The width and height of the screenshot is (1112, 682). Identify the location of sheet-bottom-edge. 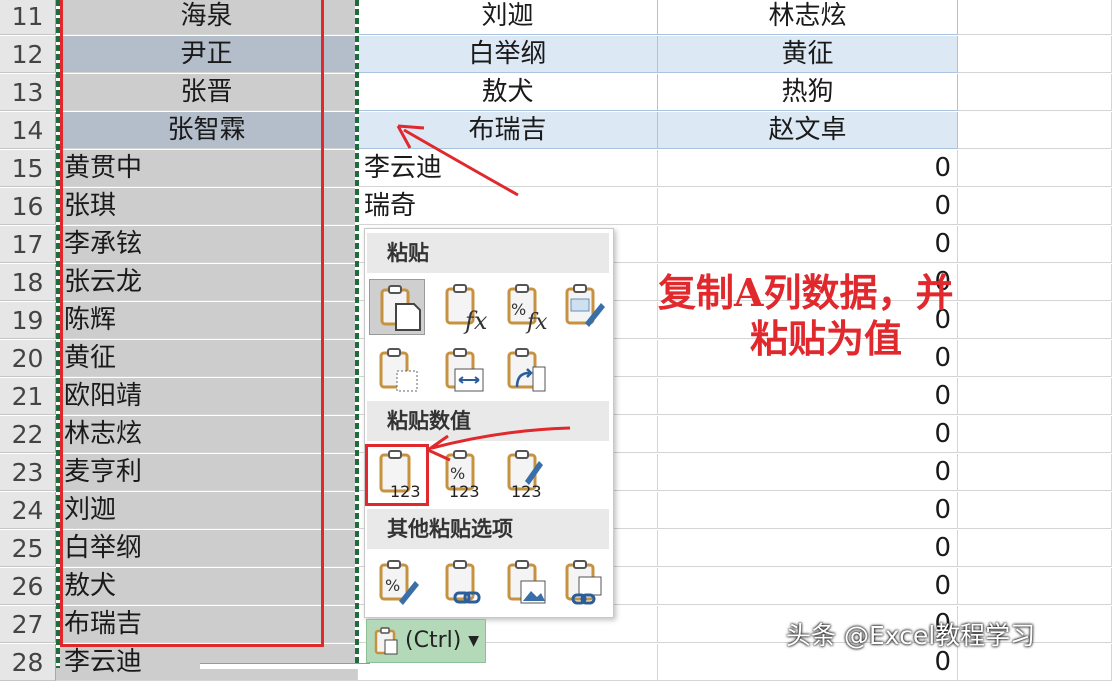
(285, 666).